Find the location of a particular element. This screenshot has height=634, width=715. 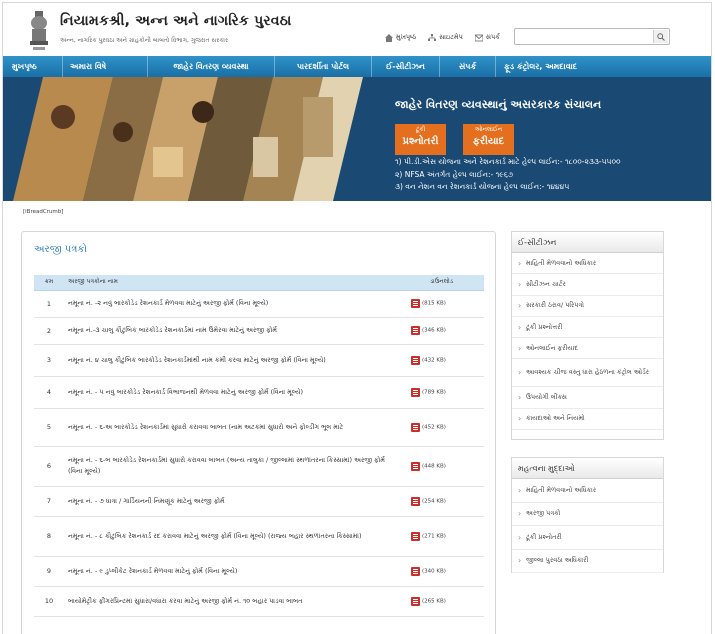

download-cell: (452 KB) is located at coordinates (441, 427).